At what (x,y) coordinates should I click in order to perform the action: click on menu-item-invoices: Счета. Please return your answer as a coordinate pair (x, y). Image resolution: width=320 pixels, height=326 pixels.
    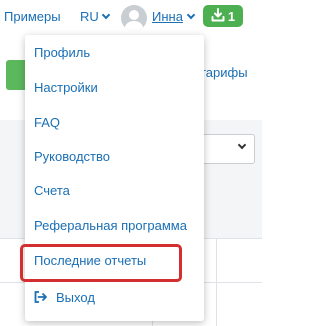
    Looking at the image, I should click on (114, 190).